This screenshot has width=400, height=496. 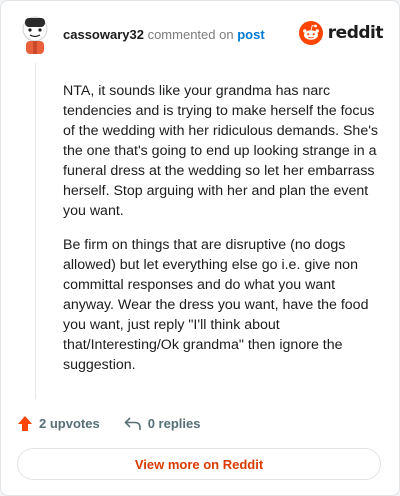 What do you see at coordinates (190, 34) in the screenshot?
I see `action-text: commented on` at bounding box center [190, 34].